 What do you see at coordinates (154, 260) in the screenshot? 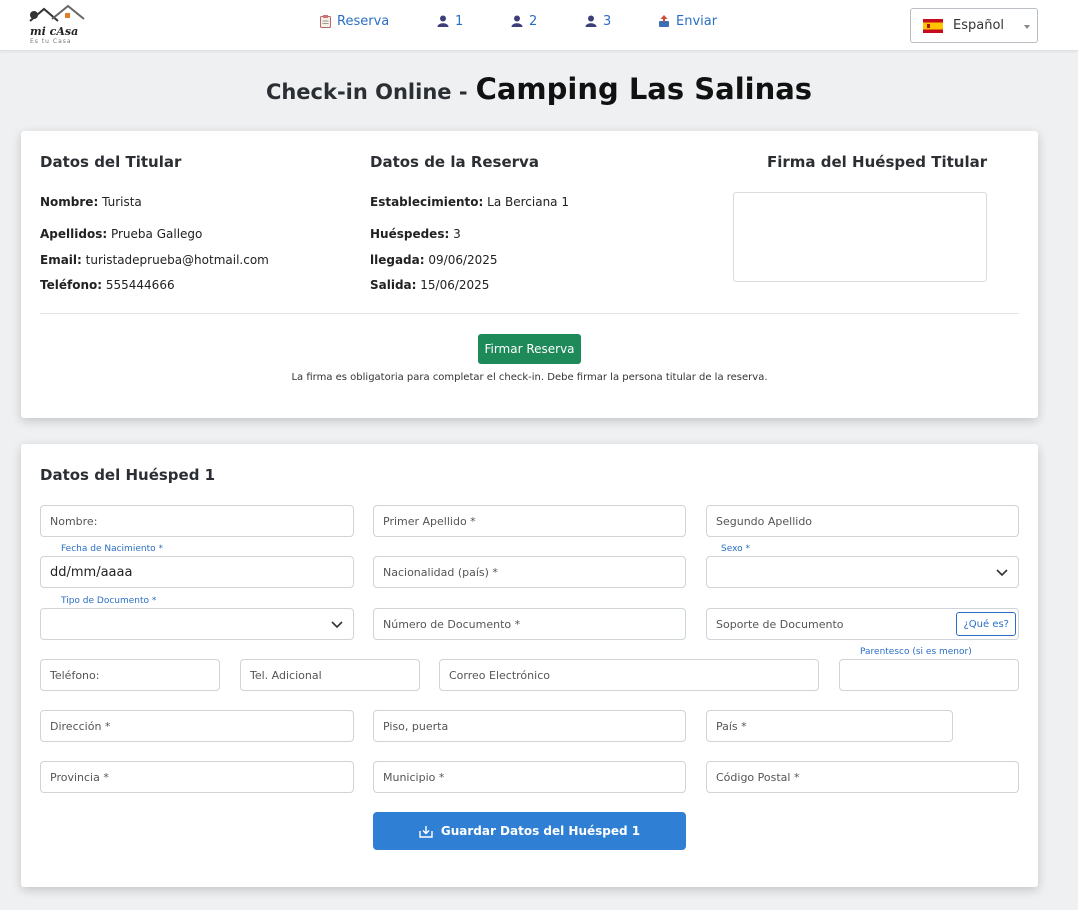
I see `holder-email: Email: turistadeprueba@hotmail.com` at bounding box center [154, 260].